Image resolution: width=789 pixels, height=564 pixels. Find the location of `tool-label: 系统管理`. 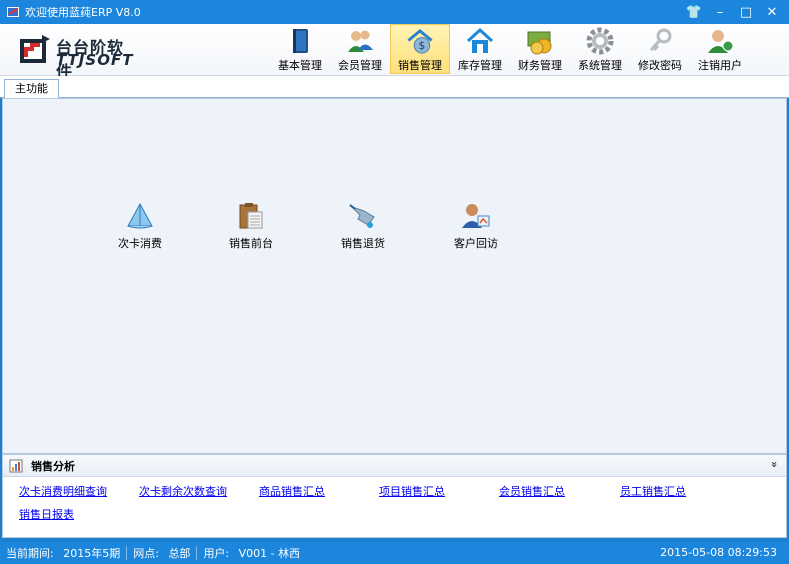

tool-label: 系统管理 is located at coordinates (600, 65).